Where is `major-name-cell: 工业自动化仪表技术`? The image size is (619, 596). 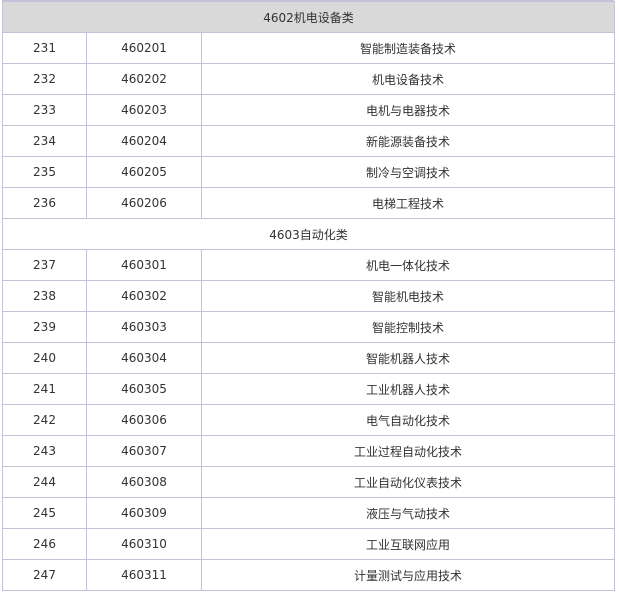 major-name-cell: 工业自动化仪表技术 is located at coordinates (408, 482).